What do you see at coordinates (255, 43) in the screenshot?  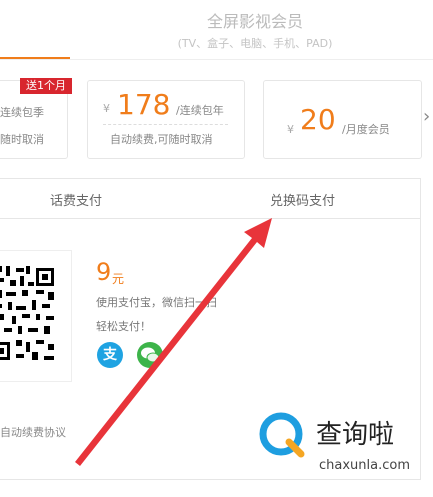 I see `tab-subtitle: (TV、盒子、电脑、手机、PAD)` at bounding box center [255, 43].